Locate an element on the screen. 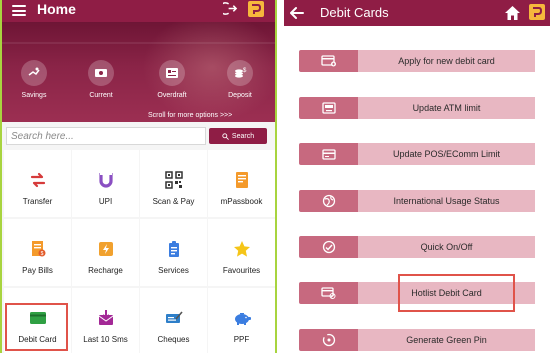  search-button-label: Search is located at coordinates (243, 136).